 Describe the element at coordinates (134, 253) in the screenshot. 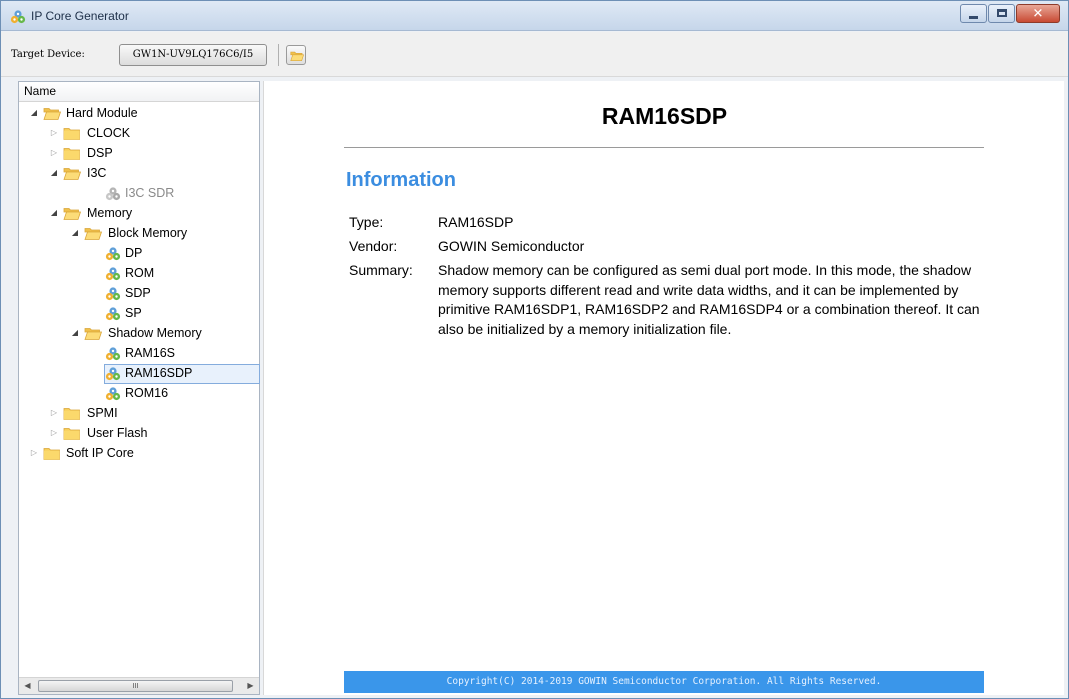

I see `tree-item-label: DP` at that location.